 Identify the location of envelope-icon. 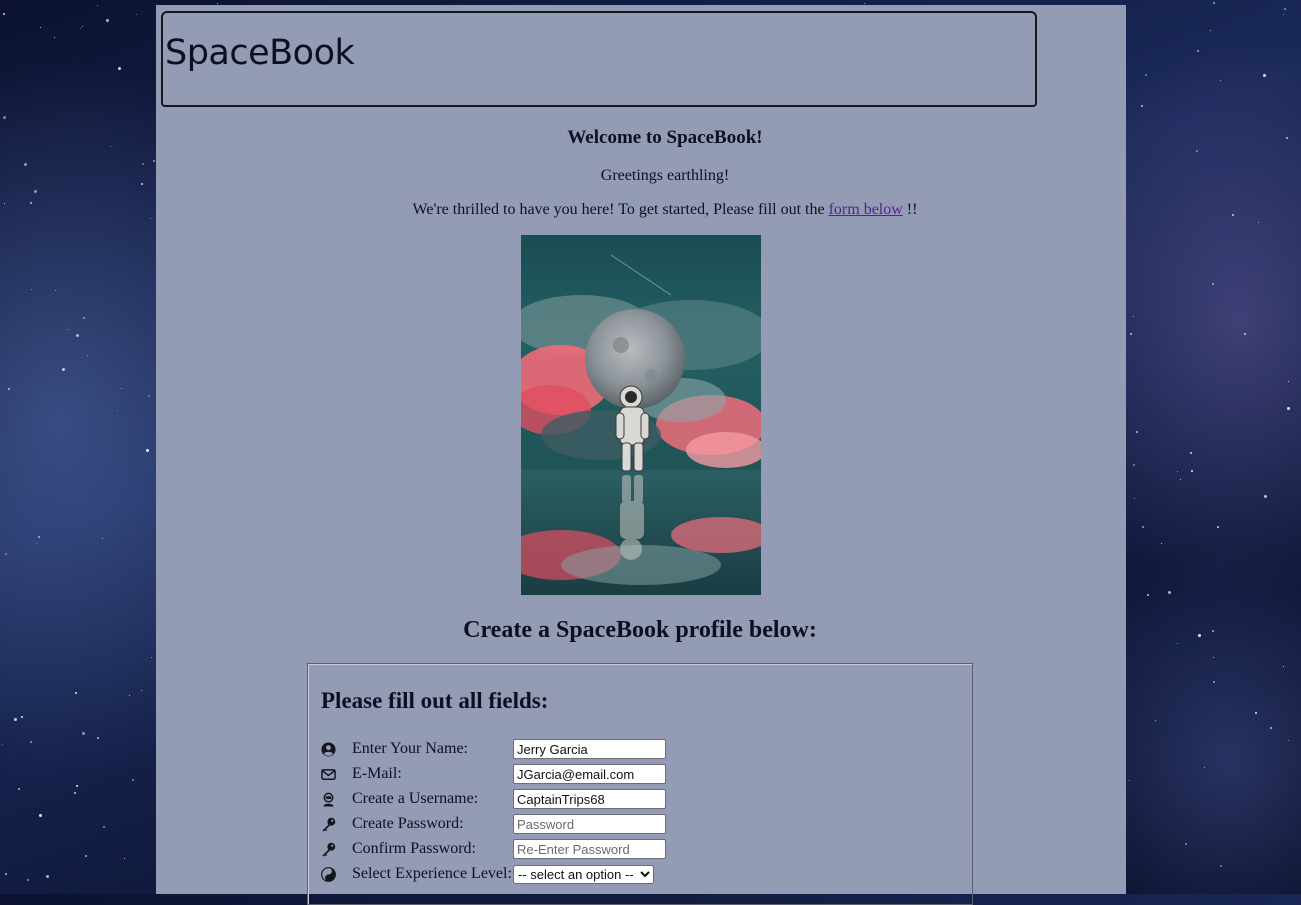
(328, 774).